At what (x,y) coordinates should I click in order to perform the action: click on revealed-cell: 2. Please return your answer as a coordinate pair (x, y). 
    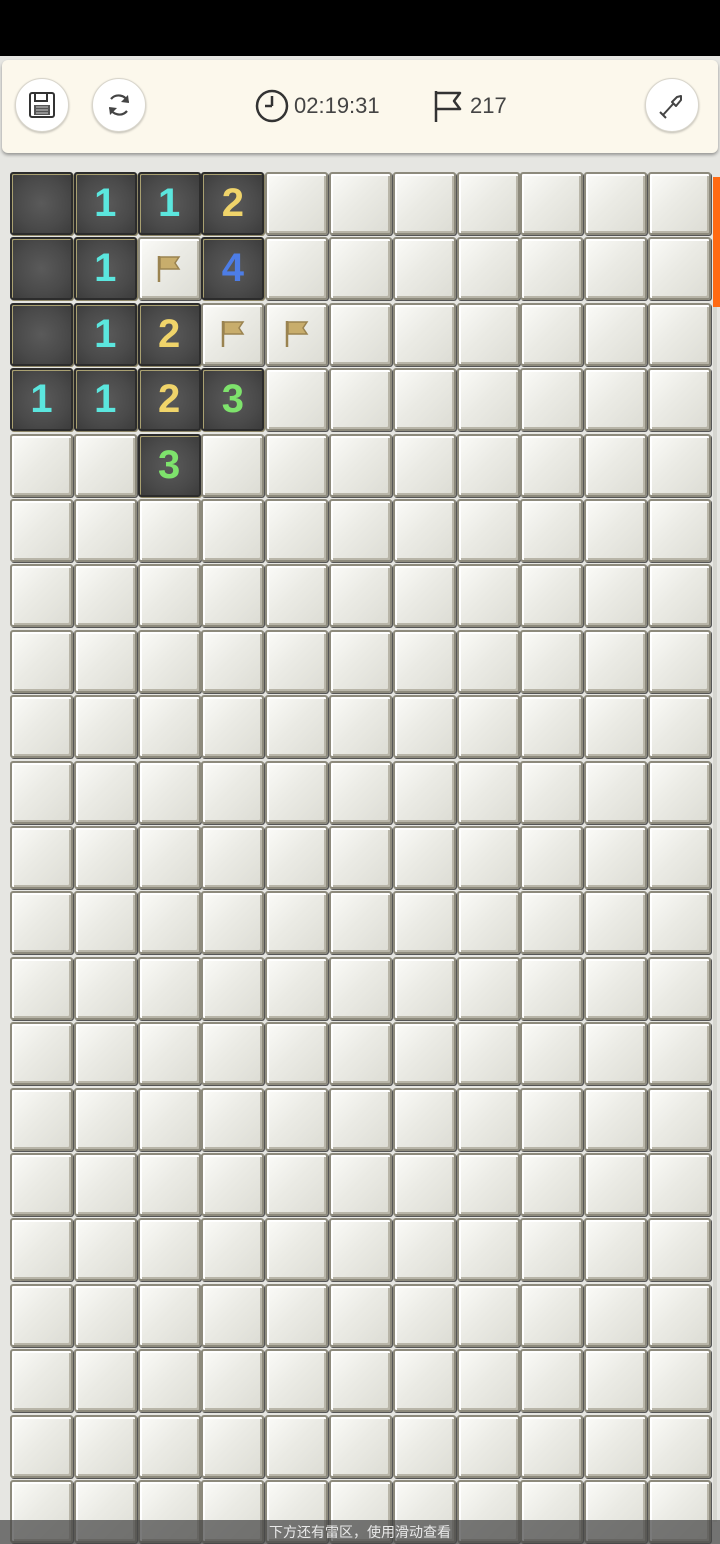
    Looking at the image, I should click on (233, 203).